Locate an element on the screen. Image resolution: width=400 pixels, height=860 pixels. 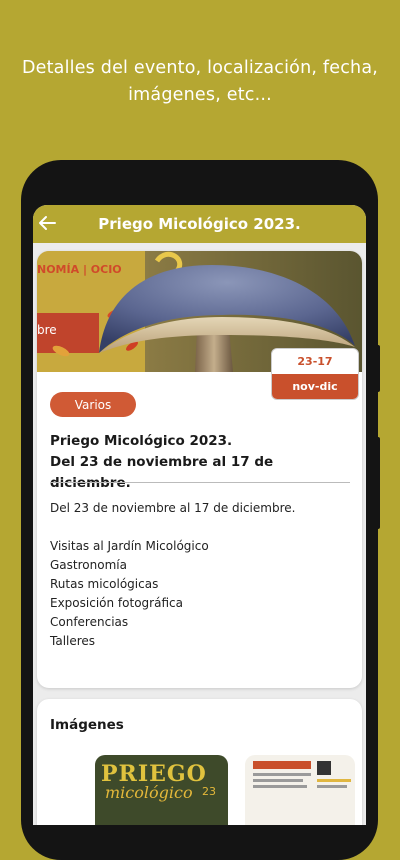
app-bar: Priego Micológico 2023. is located at coordinates (199, 224).